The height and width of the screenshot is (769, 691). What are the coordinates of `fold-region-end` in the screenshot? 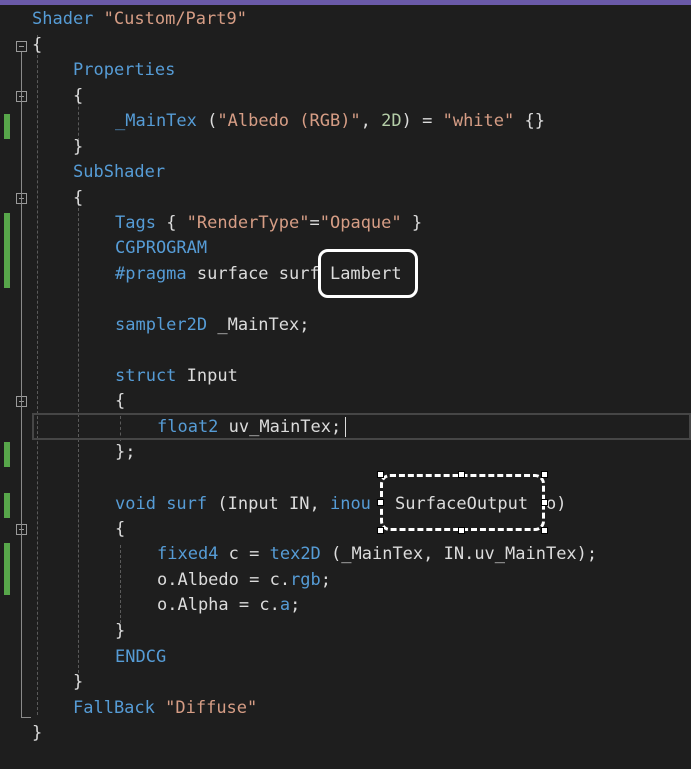 It's located at (26, 717).